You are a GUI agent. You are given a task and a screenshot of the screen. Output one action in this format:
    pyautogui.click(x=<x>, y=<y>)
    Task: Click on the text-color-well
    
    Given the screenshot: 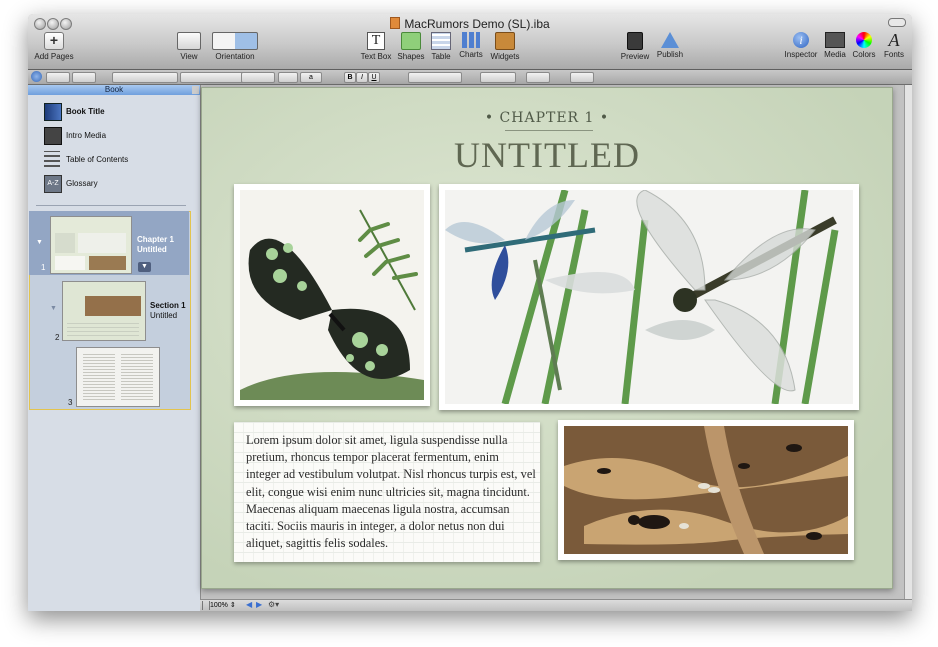 What is the action you would take?
    pyautogui.click(x=288, y=77)
    